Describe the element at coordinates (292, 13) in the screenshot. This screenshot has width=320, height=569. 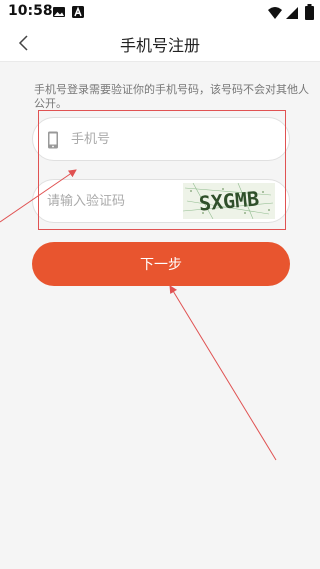
I see `signal-icon` at that location.